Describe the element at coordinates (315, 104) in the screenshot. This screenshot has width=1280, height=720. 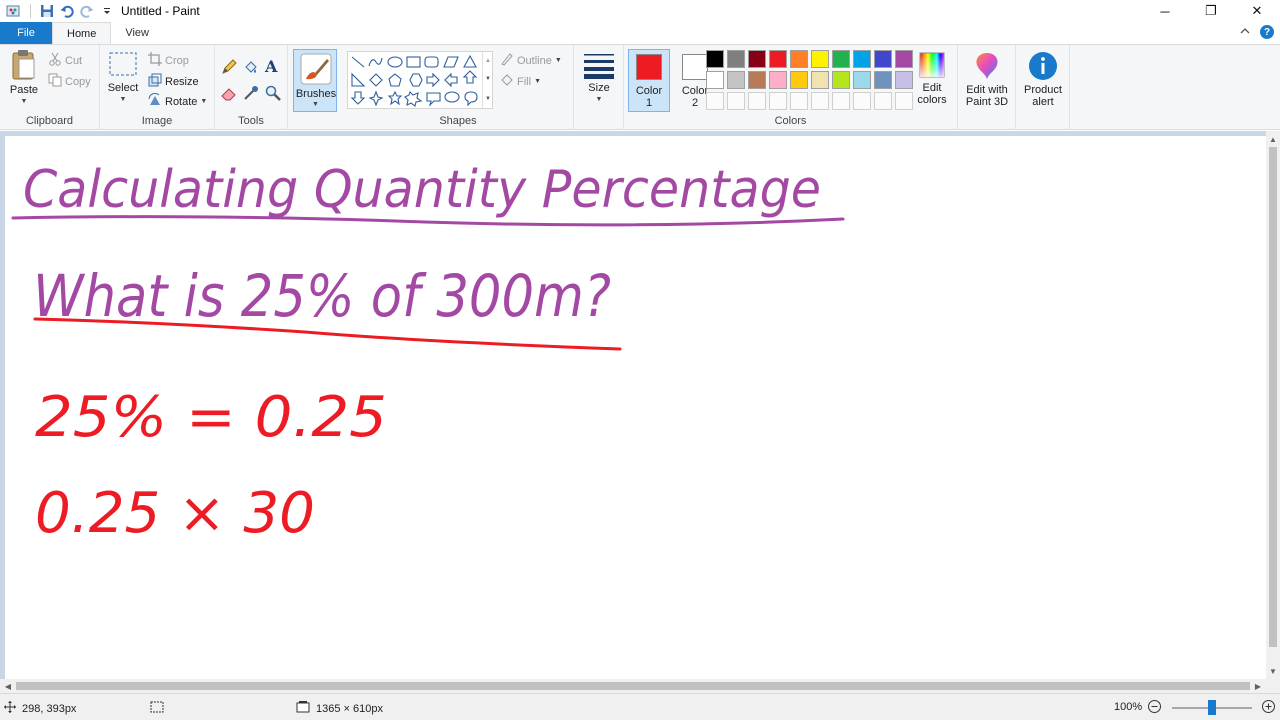
I see `brushes-dropdown-caret: ▼` at that location.